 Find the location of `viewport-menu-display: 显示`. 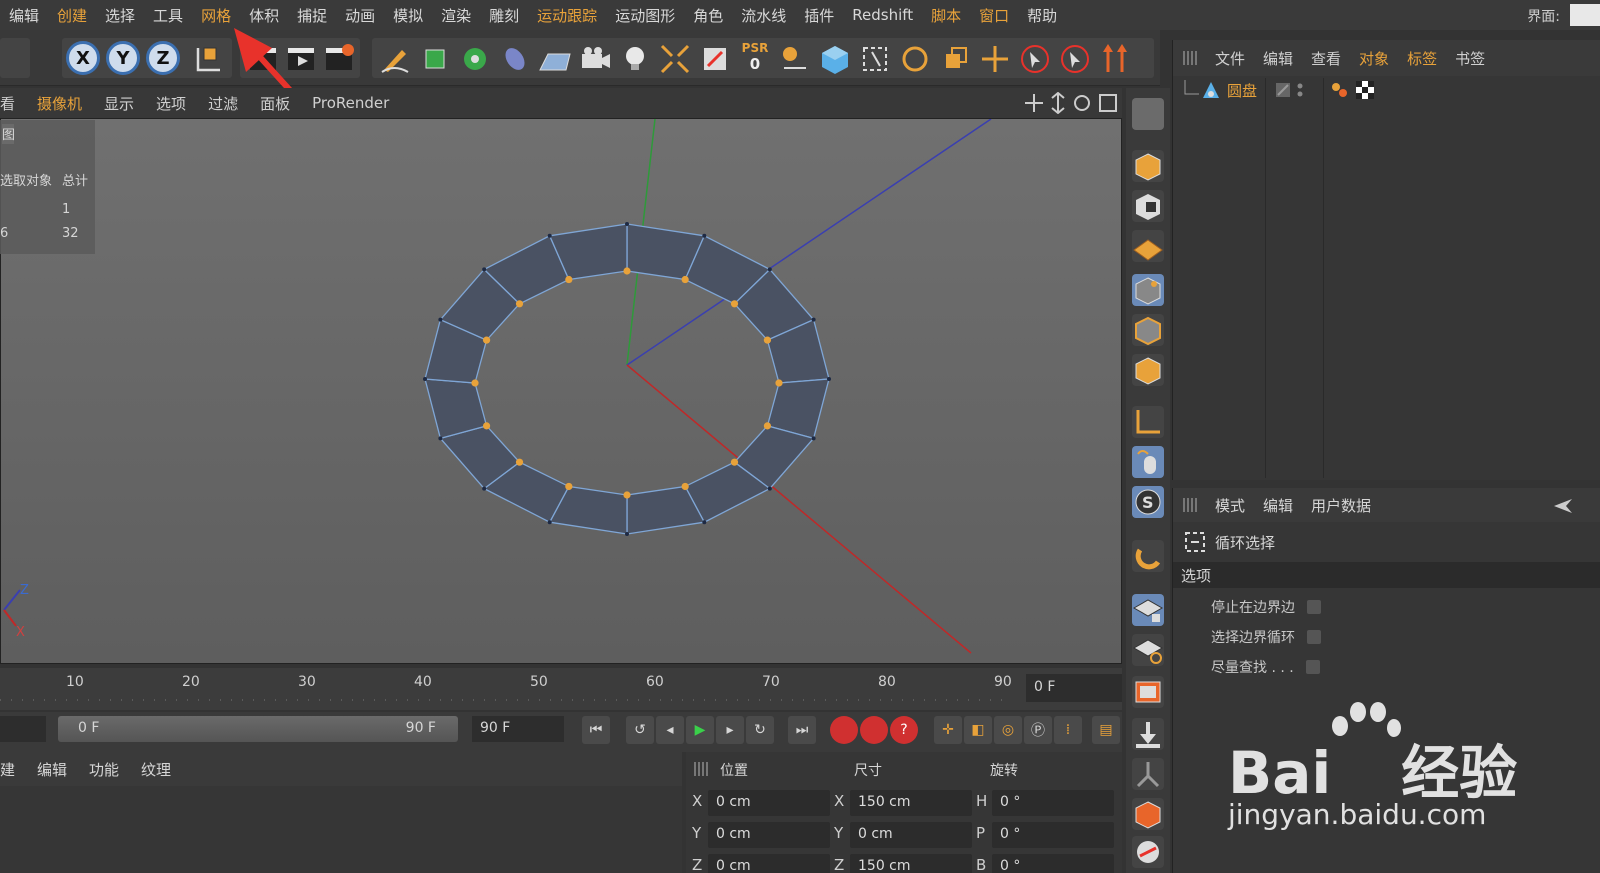

viewport-menu-display: 显示 is located at coordinates (119, 103).